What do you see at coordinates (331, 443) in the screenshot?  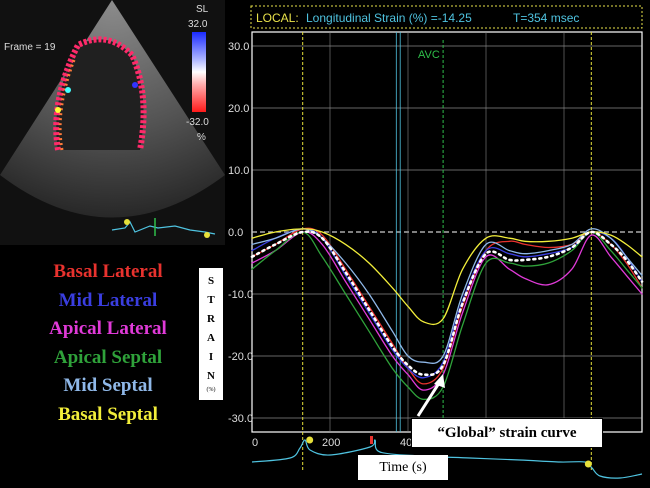 I see `x-tick-label: 200` at bounding box center [331, 443].